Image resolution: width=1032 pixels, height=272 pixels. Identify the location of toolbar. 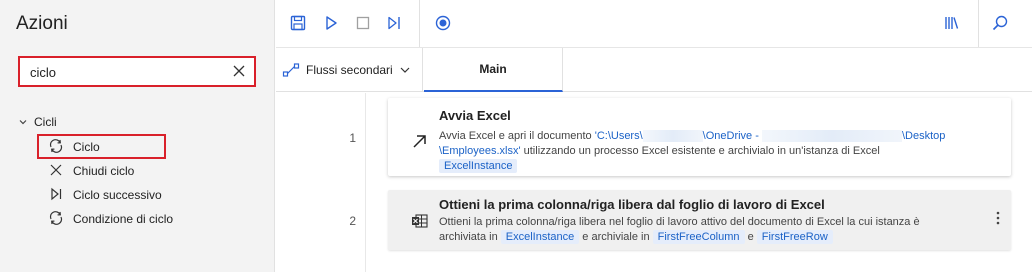
(654, 23).